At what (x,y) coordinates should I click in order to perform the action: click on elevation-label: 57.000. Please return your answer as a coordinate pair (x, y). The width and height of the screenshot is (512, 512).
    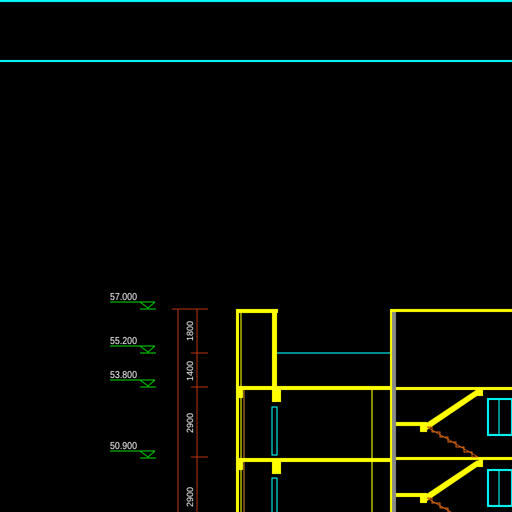
    Looking at the image, I should click on (125, 297).